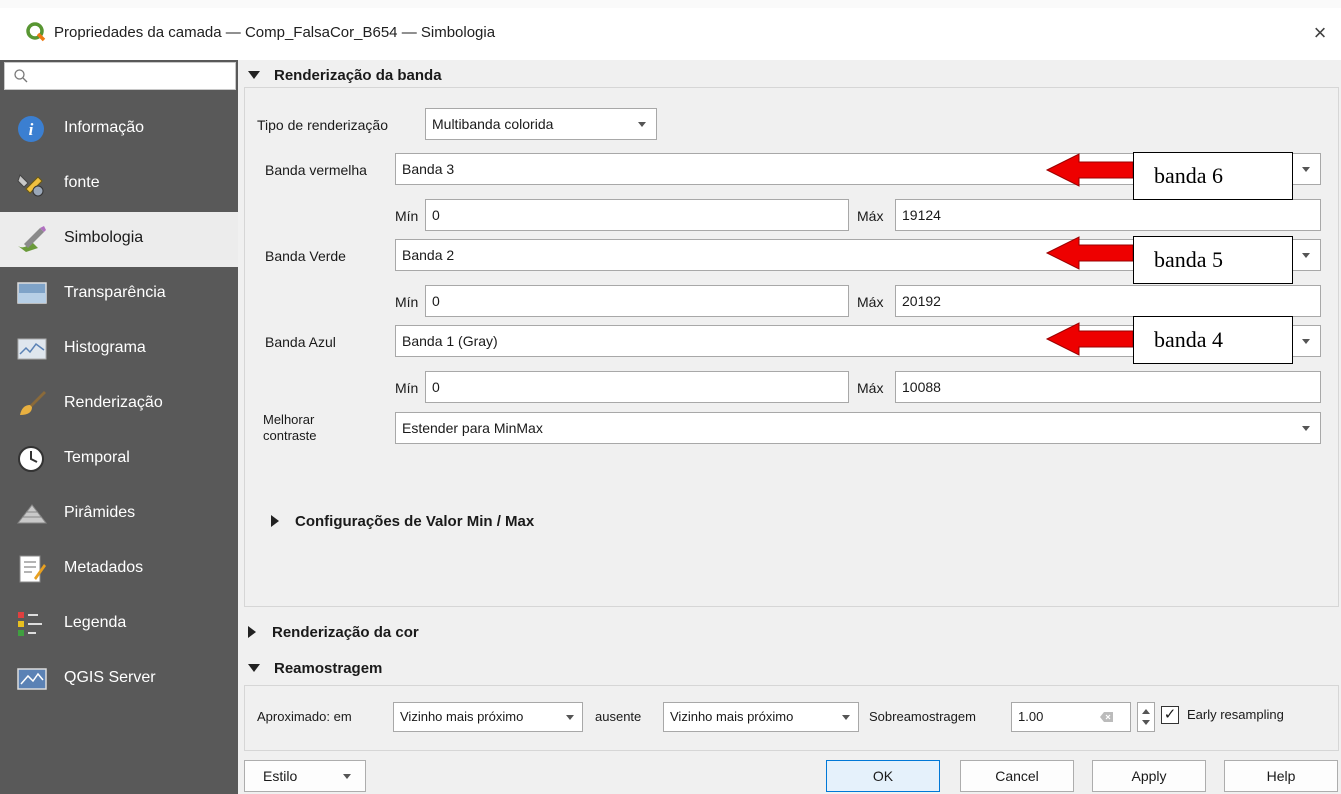 The height and width of the screenshot is (794, 1341). I want to click on apply-button: Apply, so click(1149, 776).